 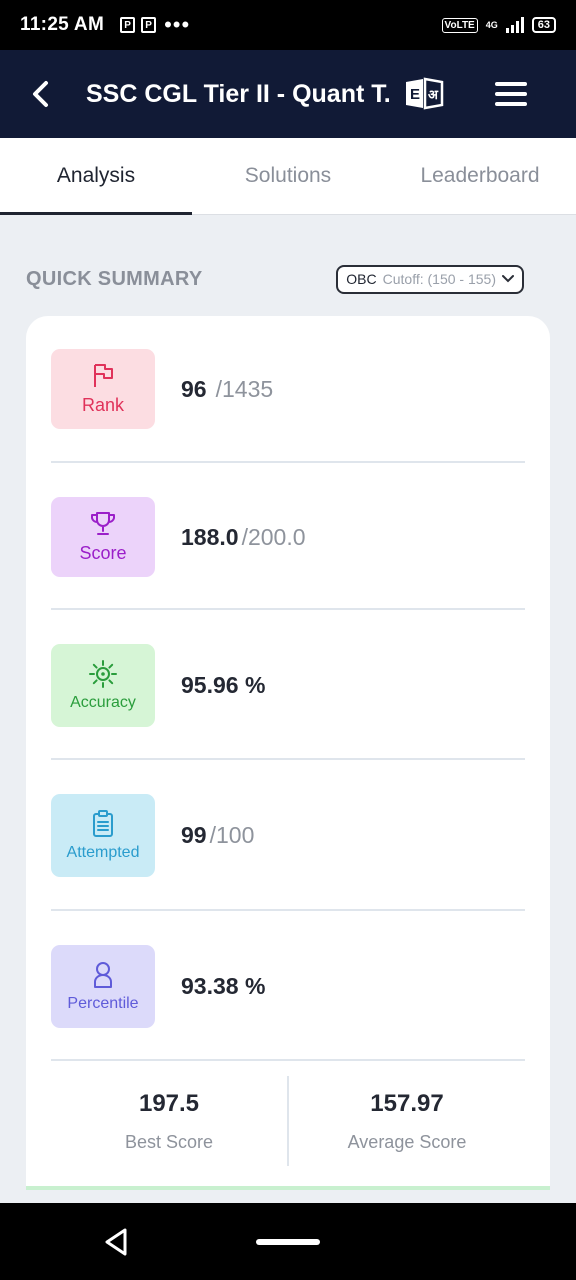 I want to click on nav-back-icon, so click(x=117, y=1242).